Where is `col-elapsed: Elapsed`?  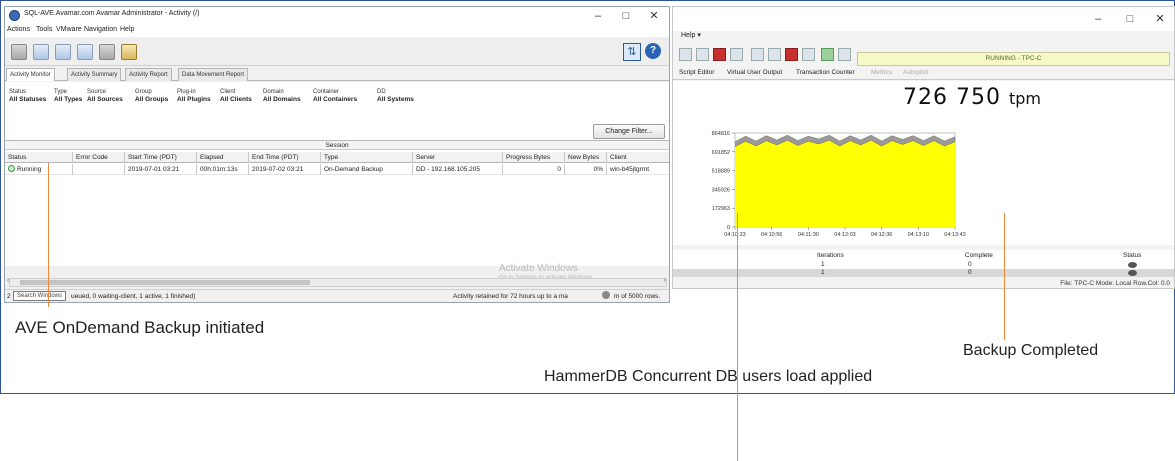 col-elapsed: Elapsed is located at coordinates (223, 157).